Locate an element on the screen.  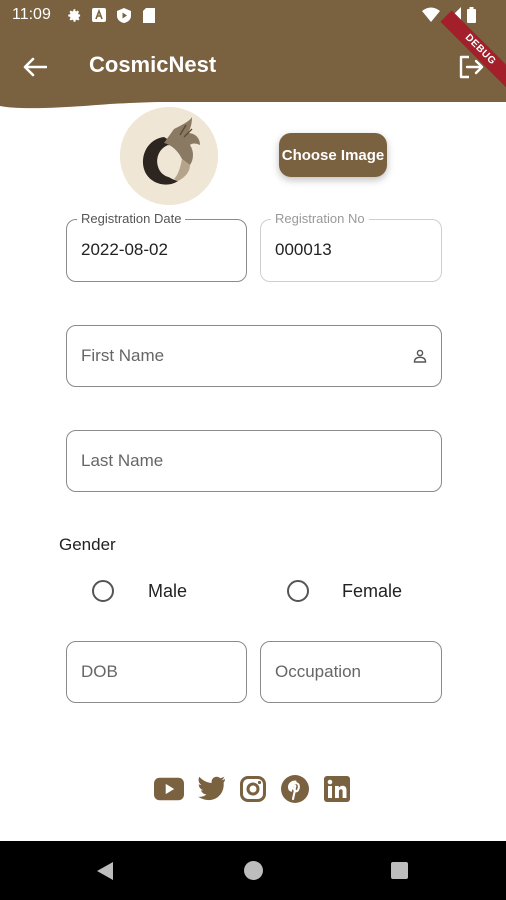
registration-no-field: Registration No 000013 is located at coordinates (351, 246).